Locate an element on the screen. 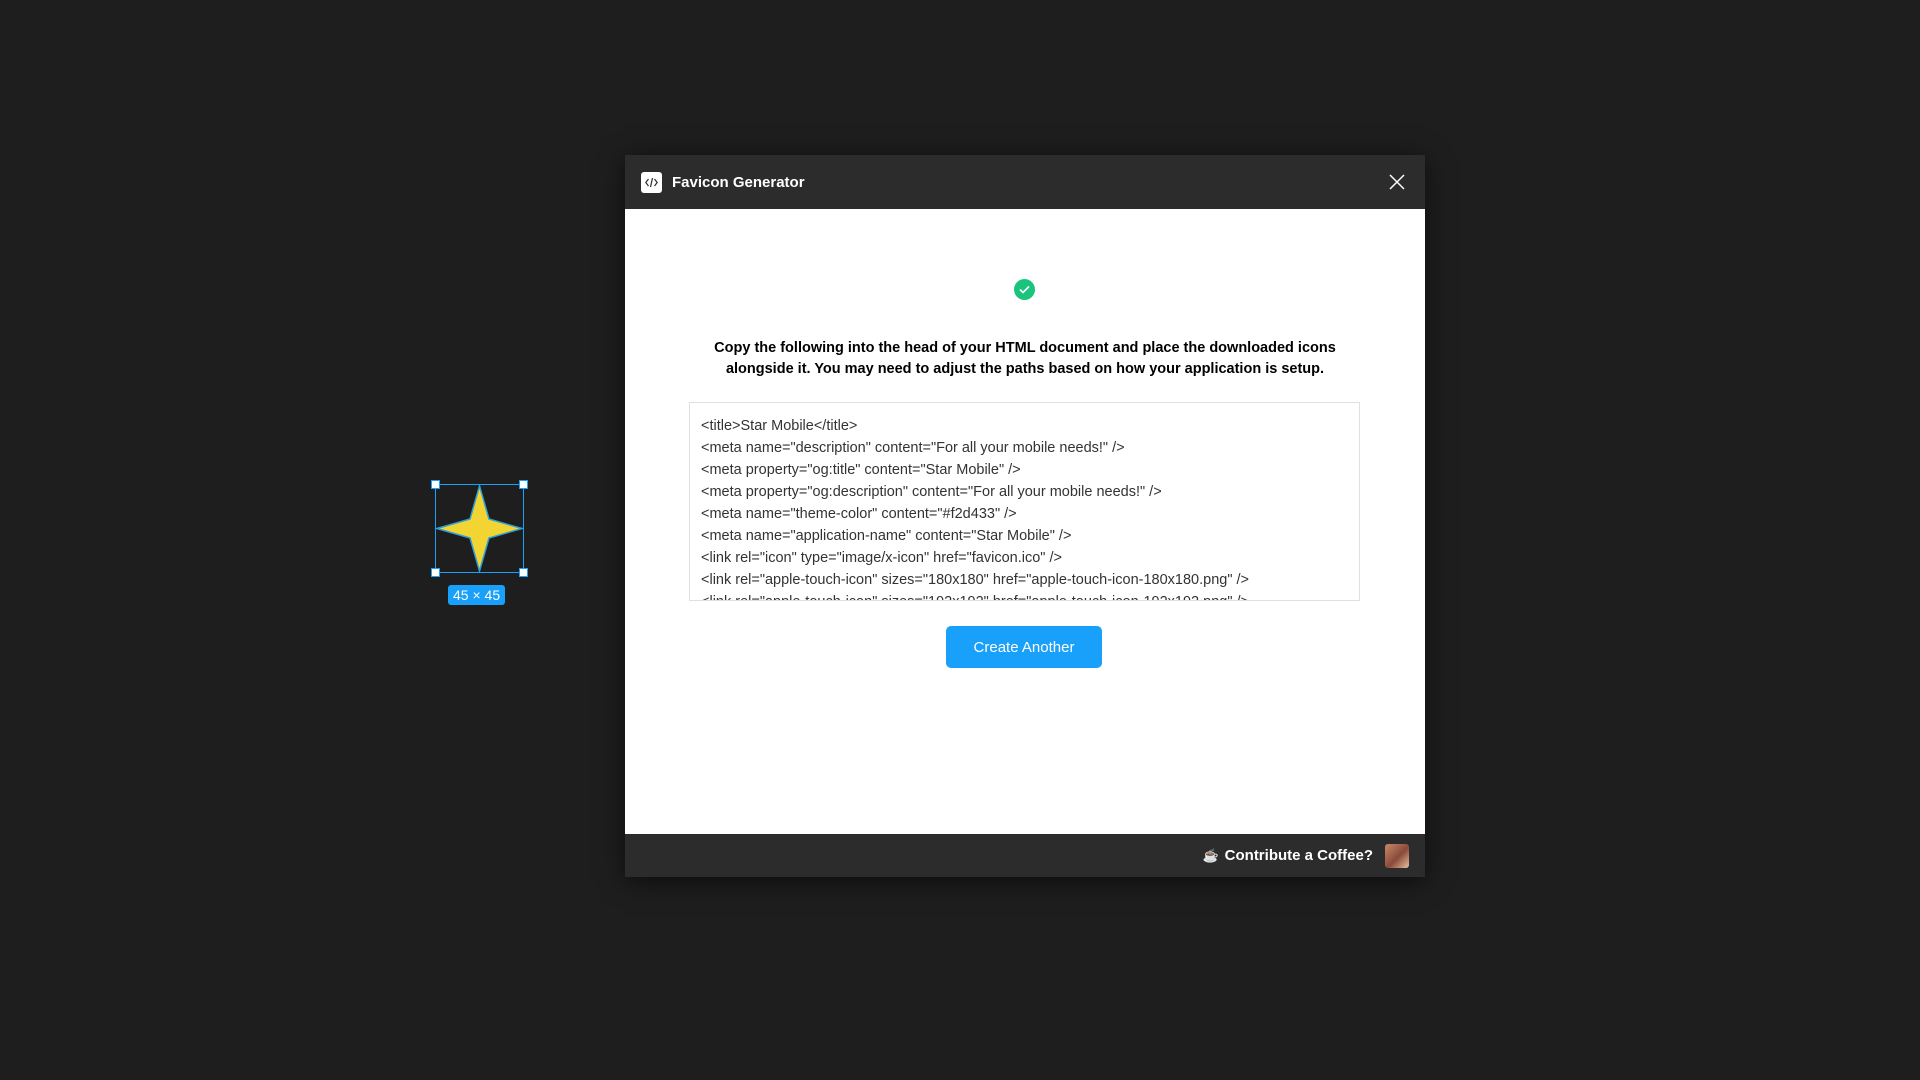 Image resolution: width=1920 pixels, height=1080 pixels. resize-handle-bottom-right is located at coordinates (523, 572).